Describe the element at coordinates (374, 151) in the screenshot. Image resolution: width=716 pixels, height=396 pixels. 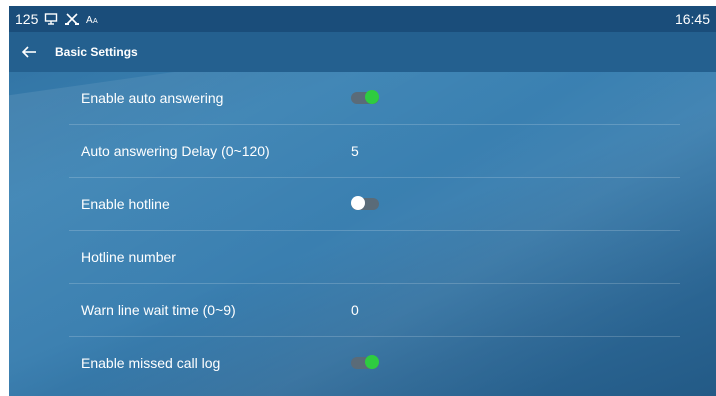
I see `setting-auto-answering-delay: Auto answering Delay (0~120) 5` at that location.